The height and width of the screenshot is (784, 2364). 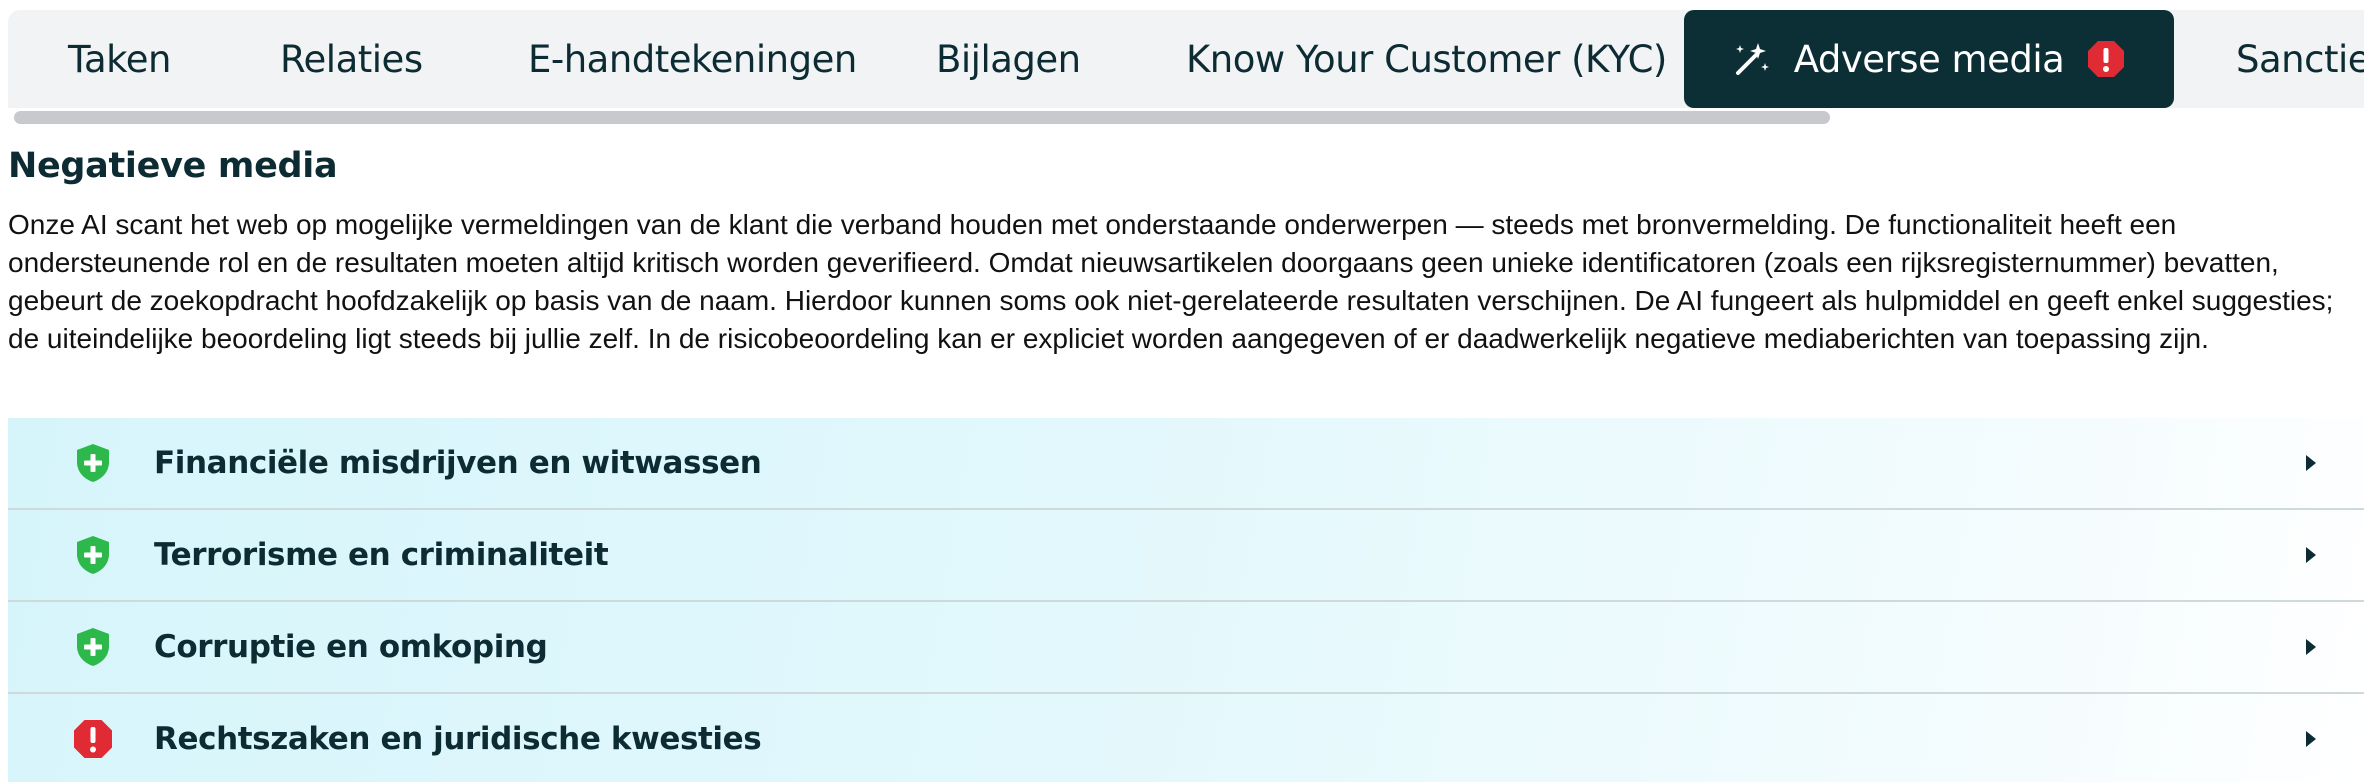 I want to click on tab-kyc: Know Your Customer (KYC), so click(x=1426, y=59).